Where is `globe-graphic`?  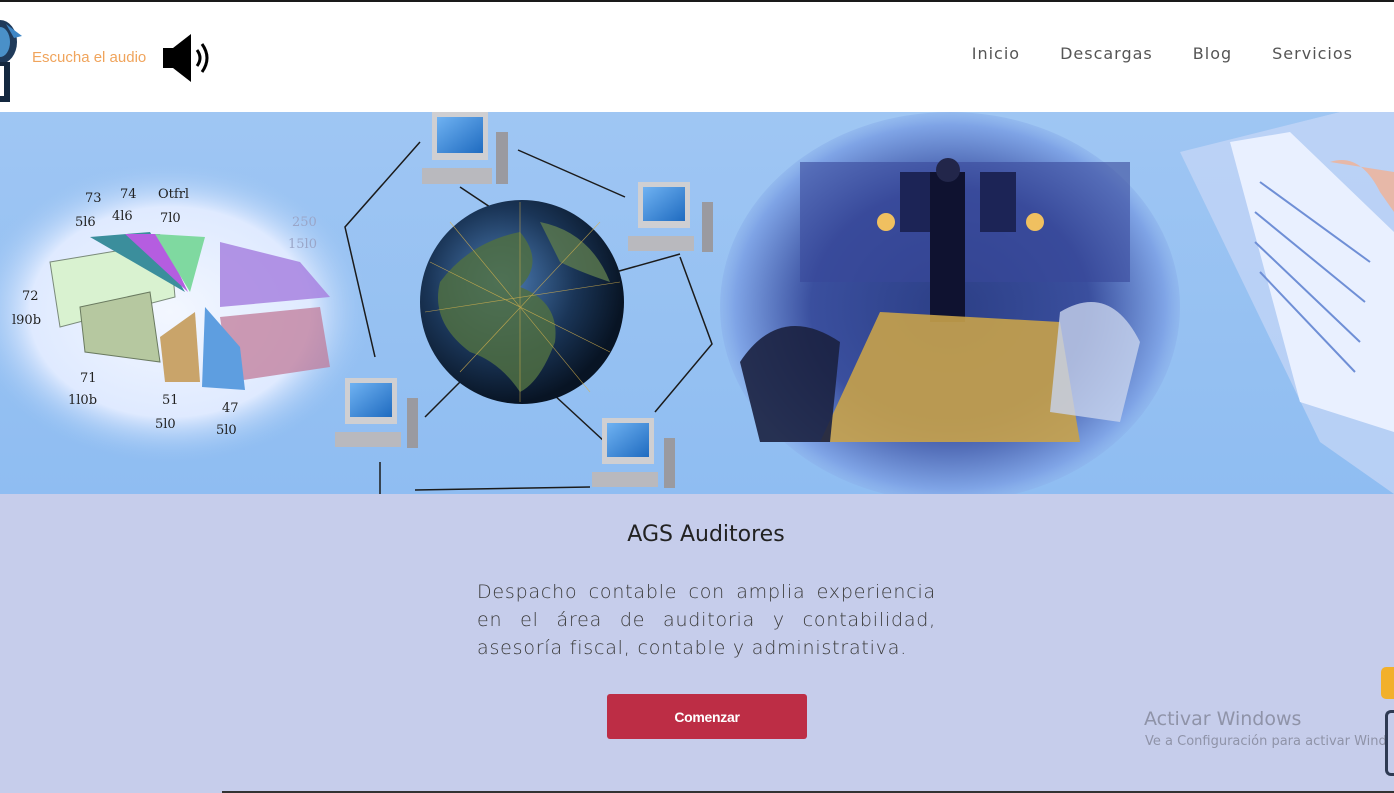 globe-graphic is located at coordinates (522, 302).